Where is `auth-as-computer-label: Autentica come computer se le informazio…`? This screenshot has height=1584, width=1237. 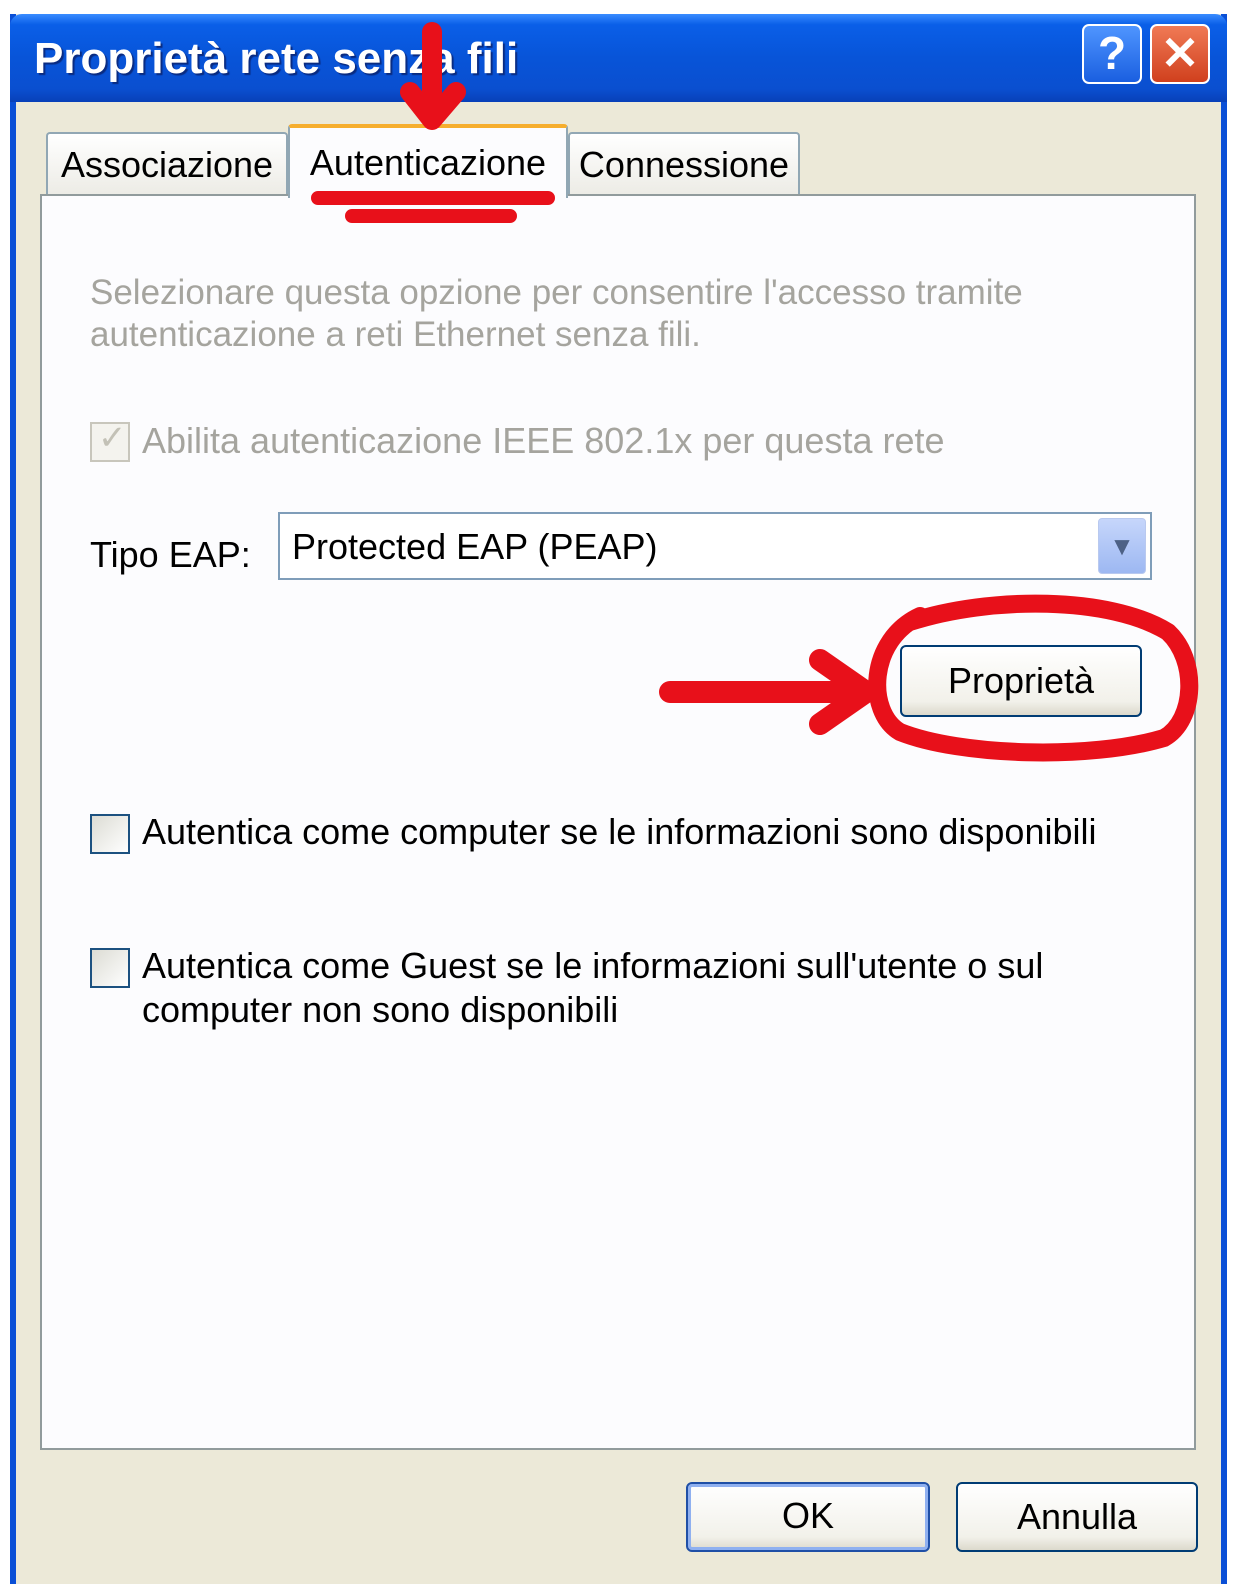
auth-as-computer-label: Autentica come computer se le informazio… is located at coordinates (619, 831).